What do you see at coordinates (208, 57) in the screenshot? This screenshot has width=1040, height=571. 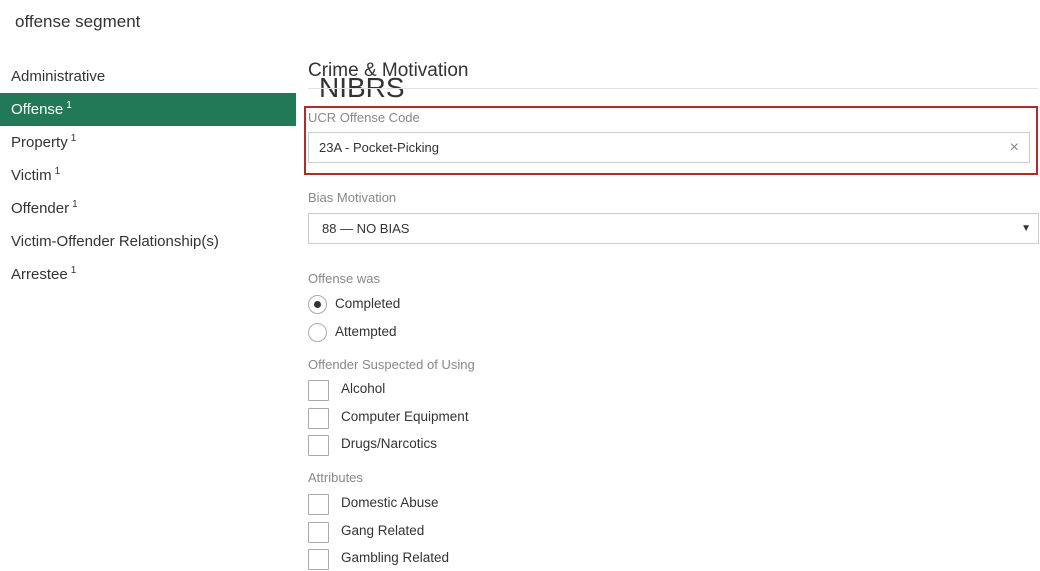 I see `page-title: NIBRS offense segment` at bounding box center [208, 57].